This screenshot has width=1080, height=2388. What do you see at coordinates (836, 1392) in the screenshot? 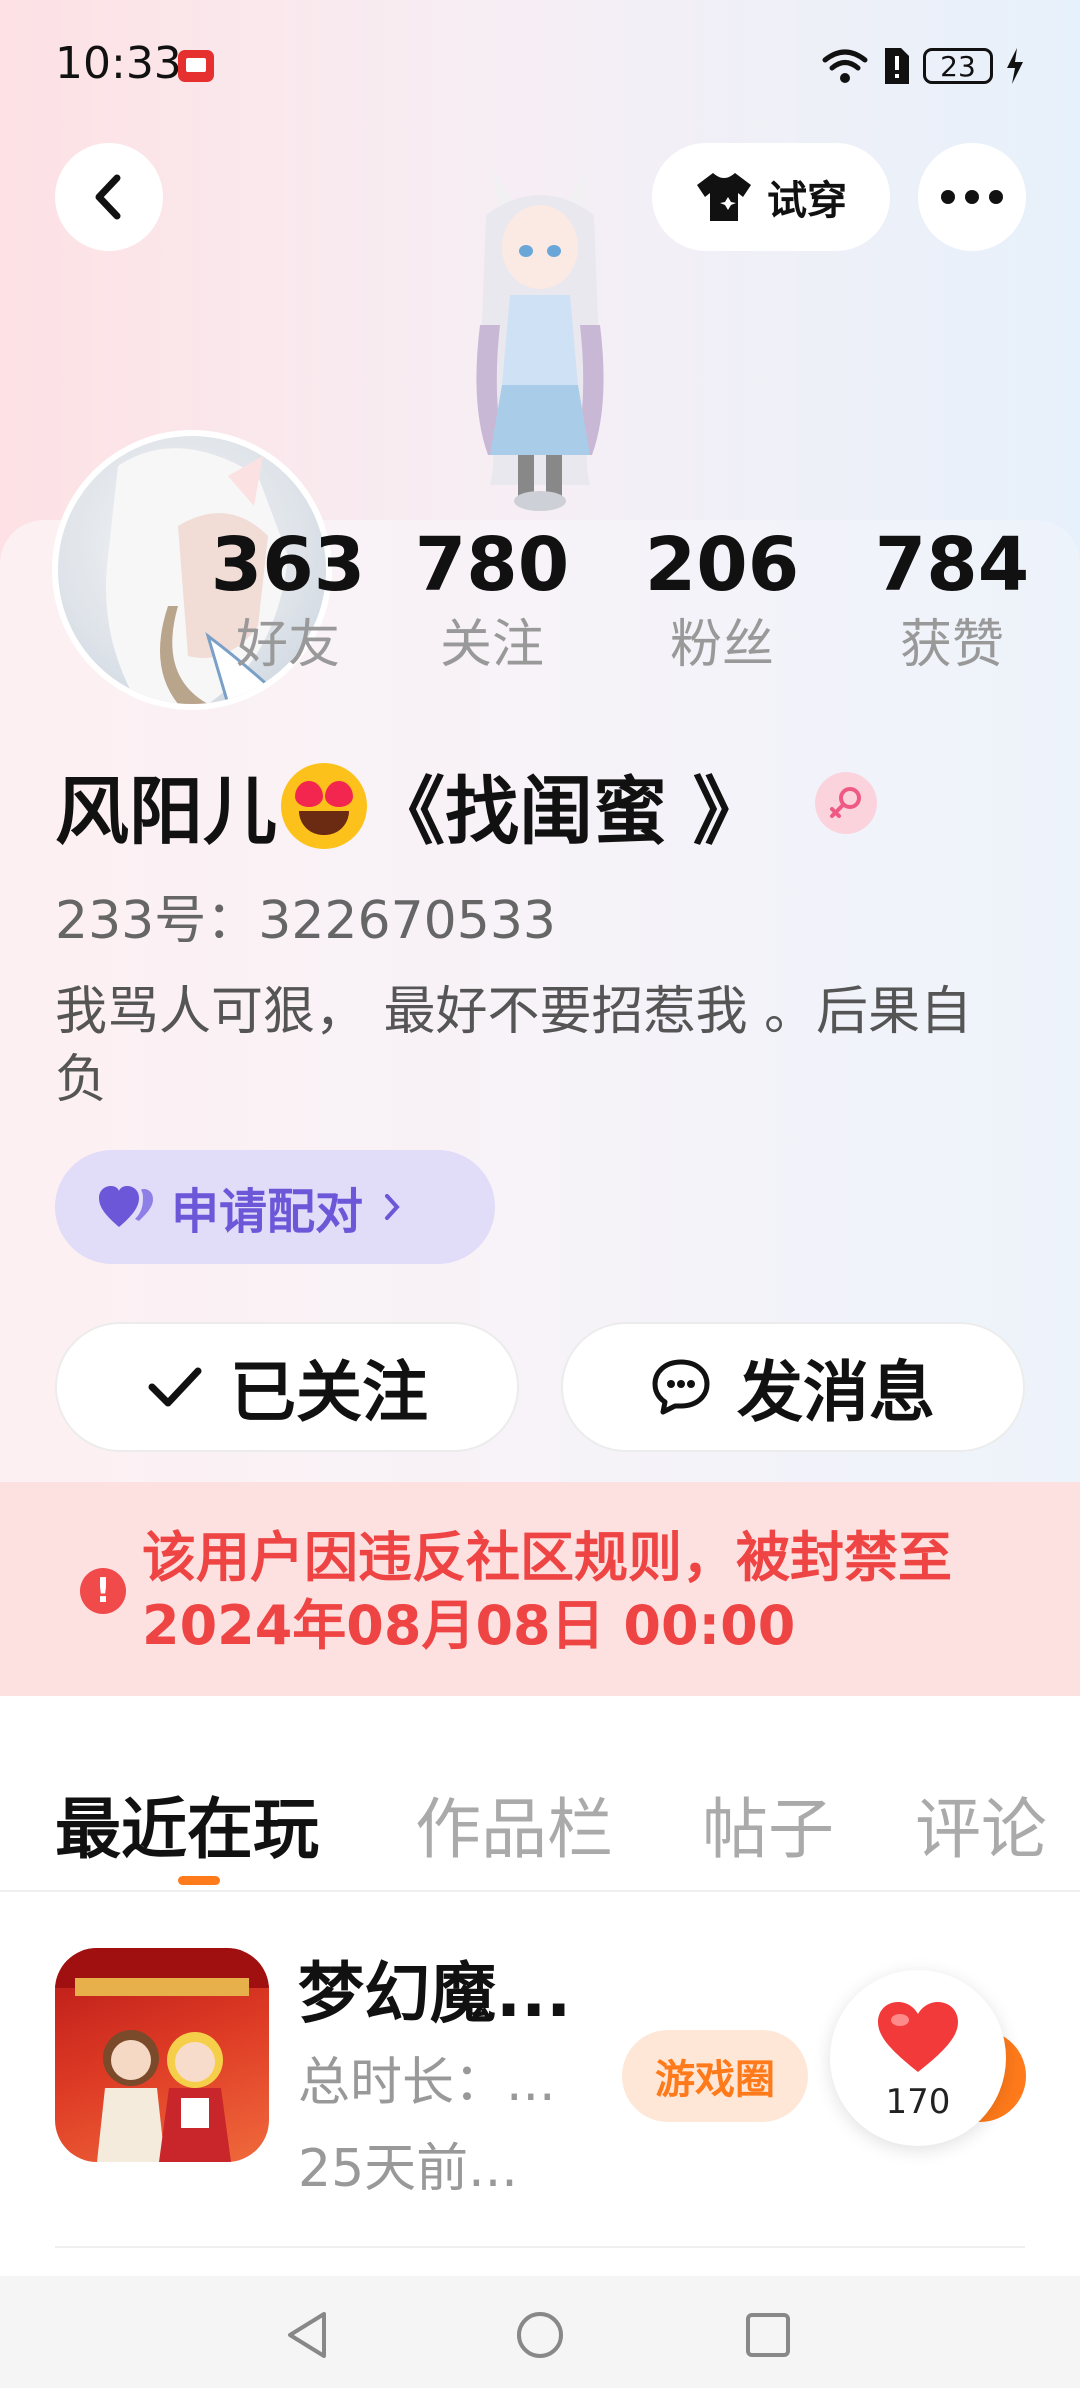
I see `send-message-label: 发消息` at bounding box center [836, 1392].